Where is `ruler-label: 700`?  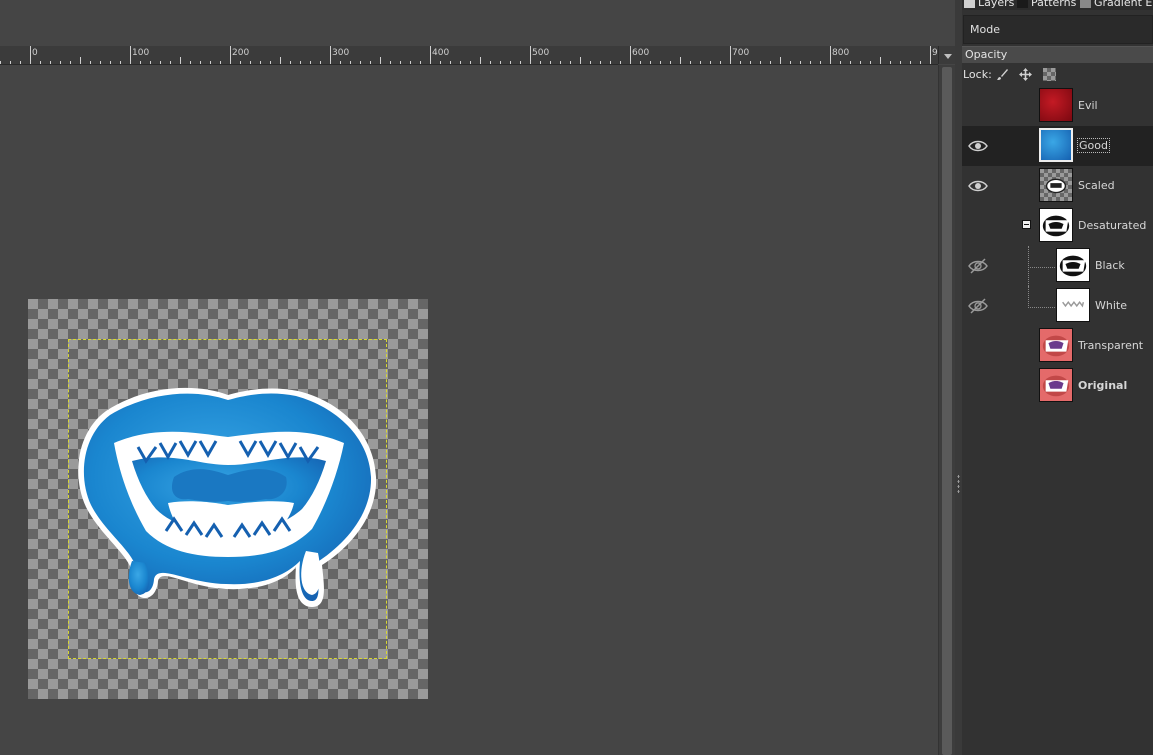 ruler-label: 700 is located at coordinates (741, 53).